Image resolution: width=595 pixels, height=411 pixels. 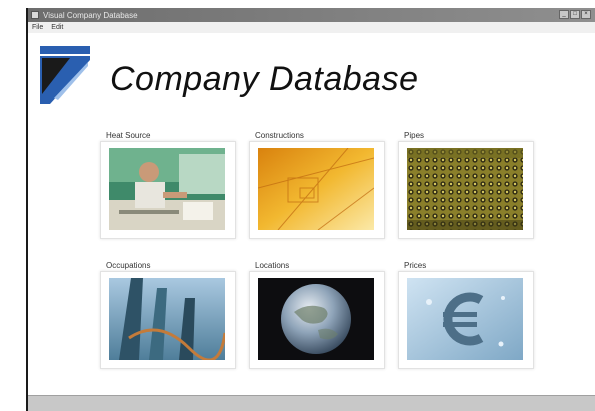 What do you see at coordinates (37, 27) in the screenshot?
I see `menu-file: File` at bounding box center [37, 27].